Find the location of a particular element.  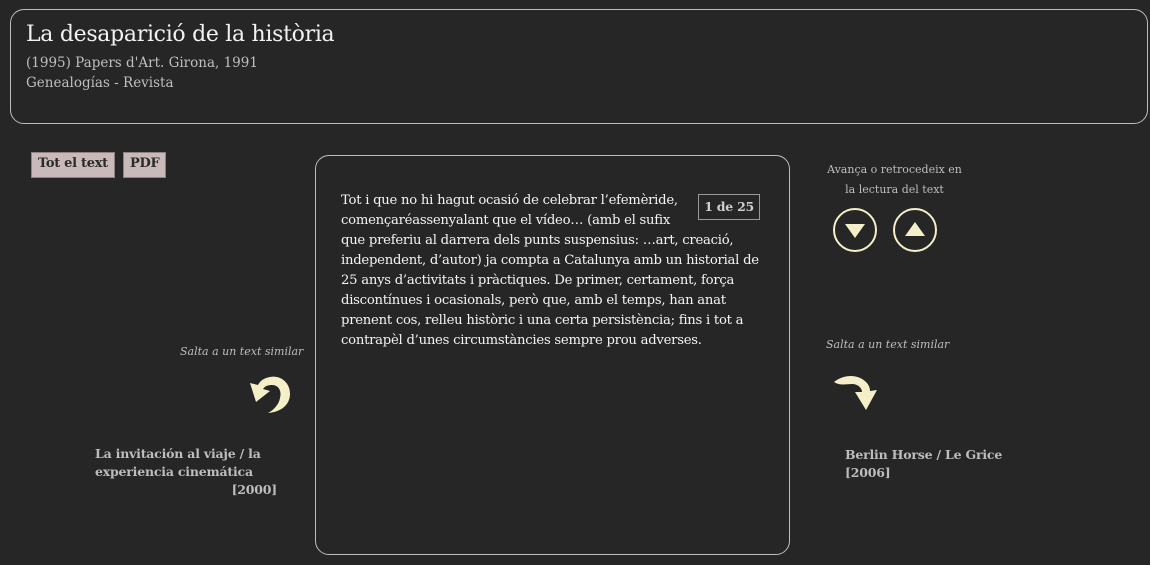

previous-page-button is located at coordinates (915, 230).